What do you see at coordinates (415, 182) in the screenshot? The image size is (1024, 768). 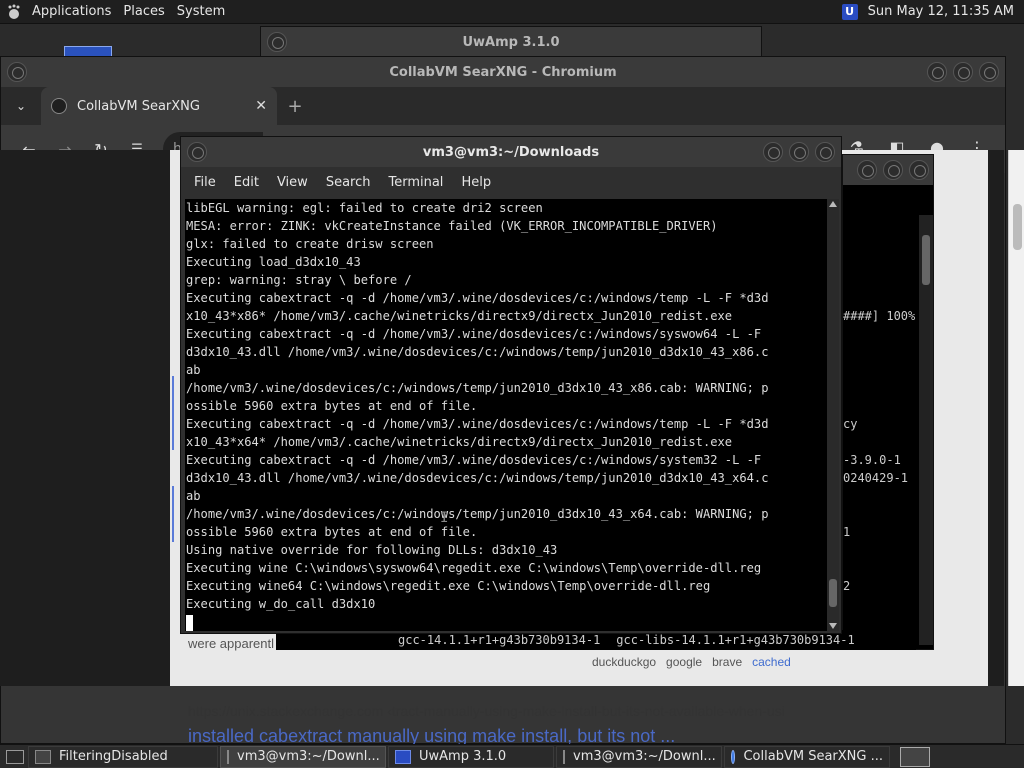 I see `menu-terminal: Terminal` at bounding box center [415, 182].